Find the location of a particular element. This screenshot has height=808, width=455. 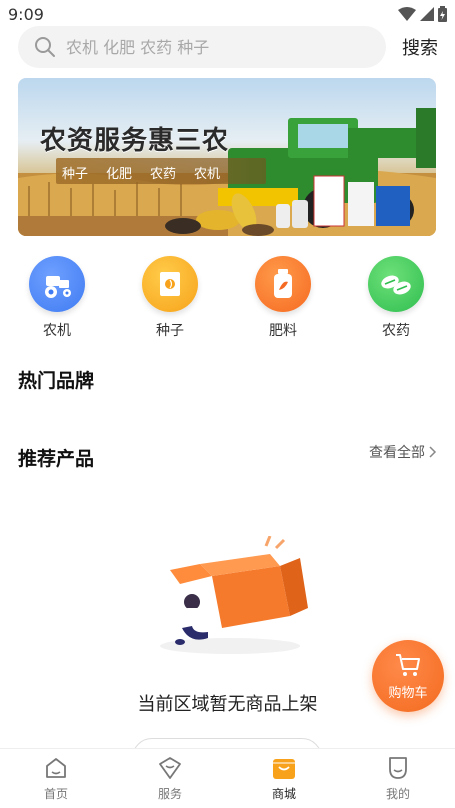

banner-title: 农资服务惠三农 is located at coordinates (135, 141).